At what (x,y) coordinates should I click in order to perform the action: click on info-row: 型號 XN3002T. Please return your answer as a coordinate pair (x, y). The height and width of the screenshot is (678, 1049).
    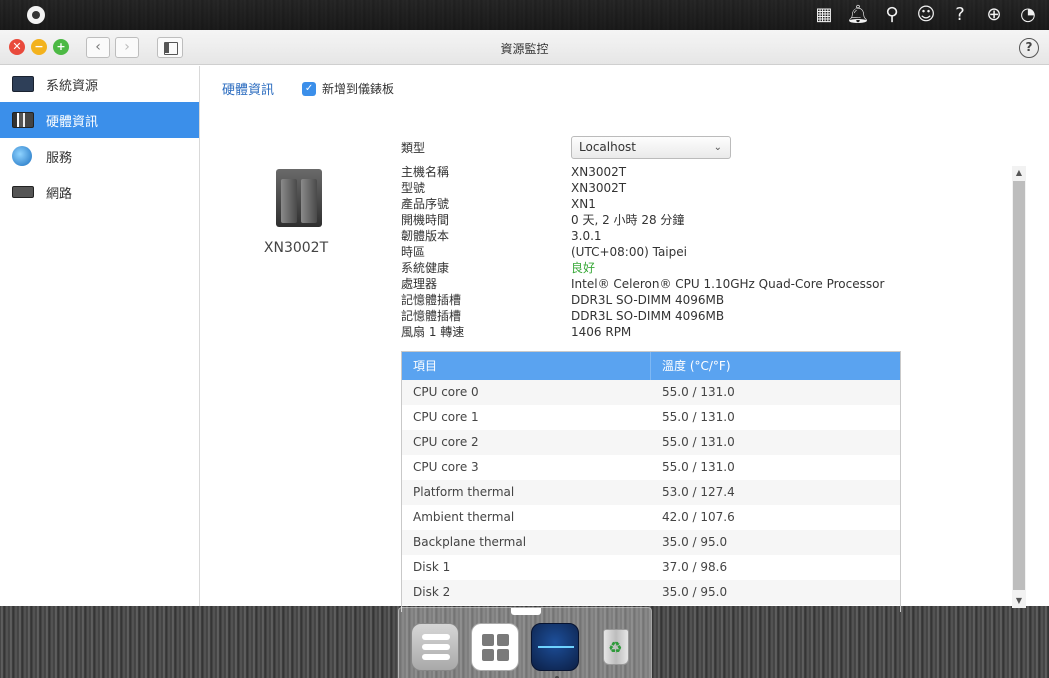
    Looking at the image, I should click on (642, 188).